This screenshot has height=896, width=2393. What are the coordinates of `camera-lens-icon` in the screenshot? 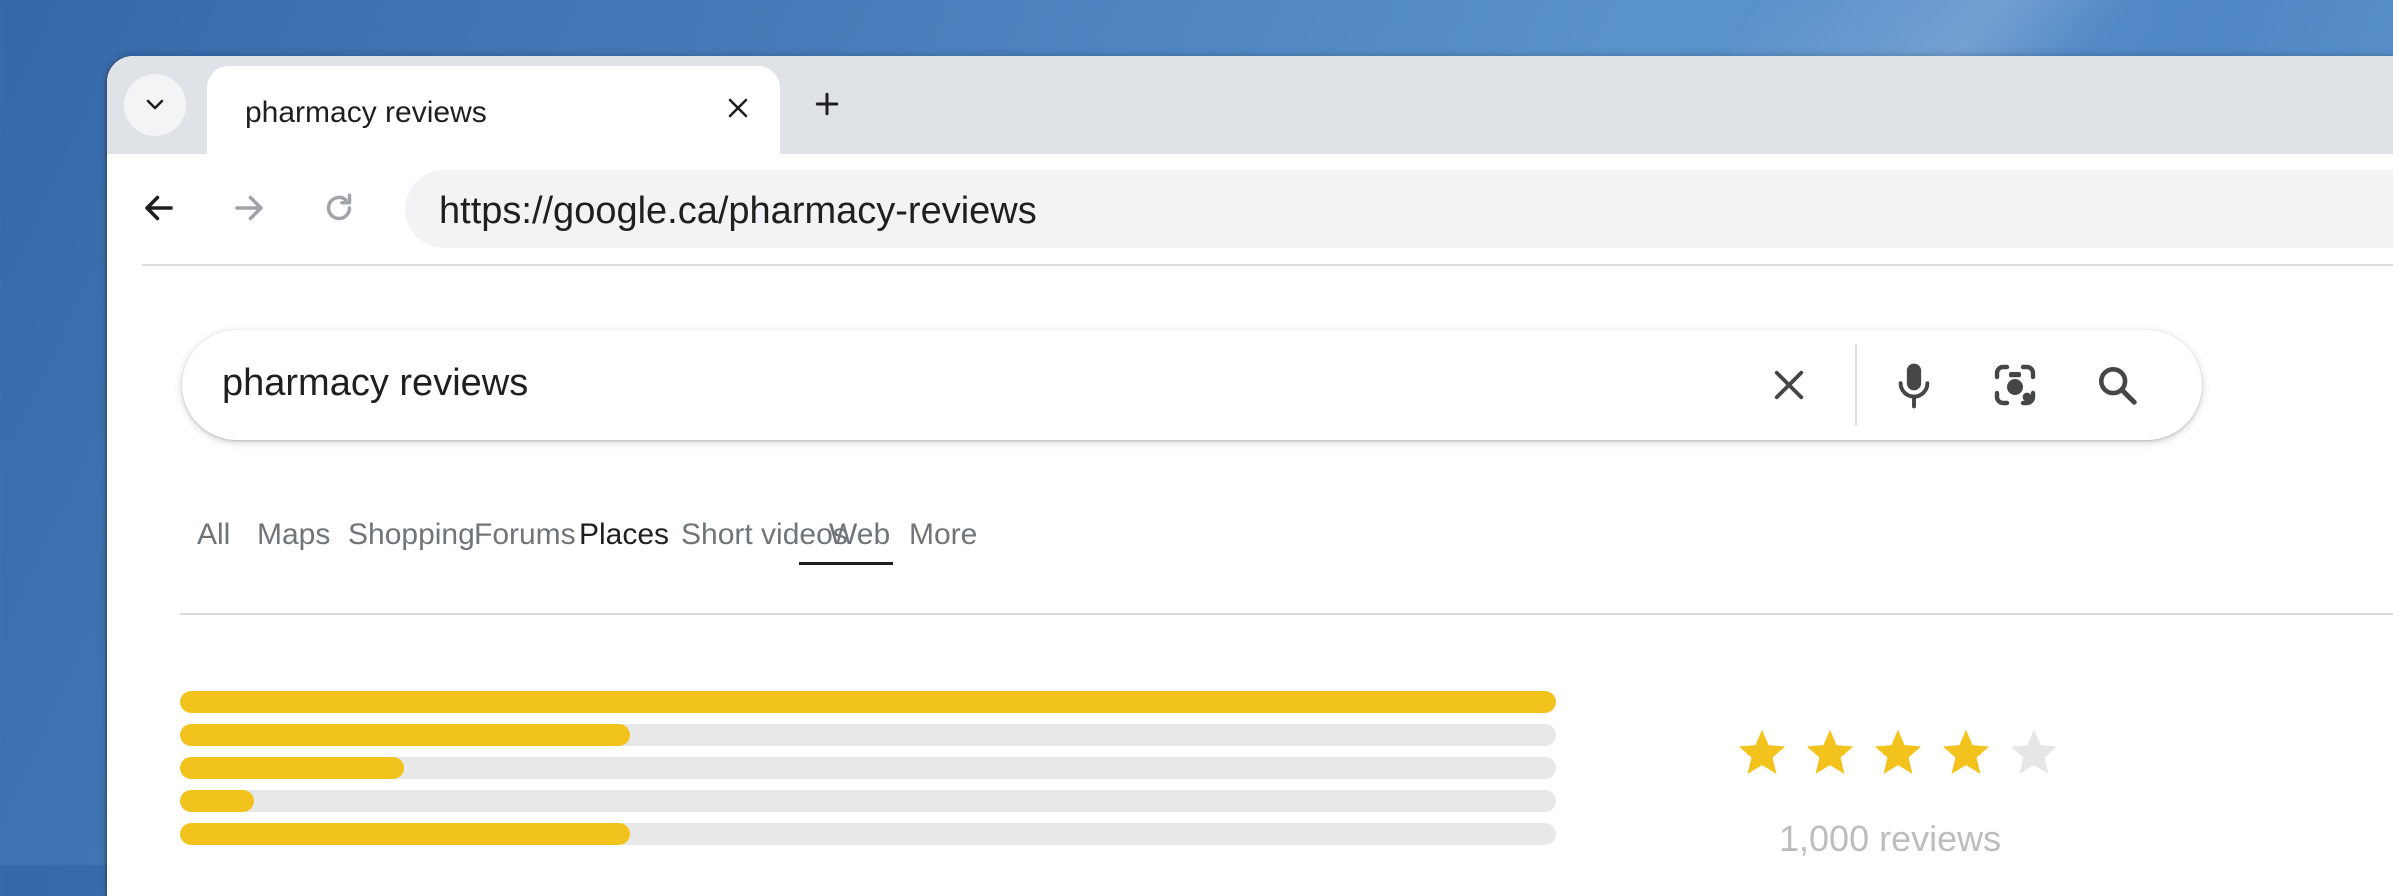 It's located at (2015, 385).